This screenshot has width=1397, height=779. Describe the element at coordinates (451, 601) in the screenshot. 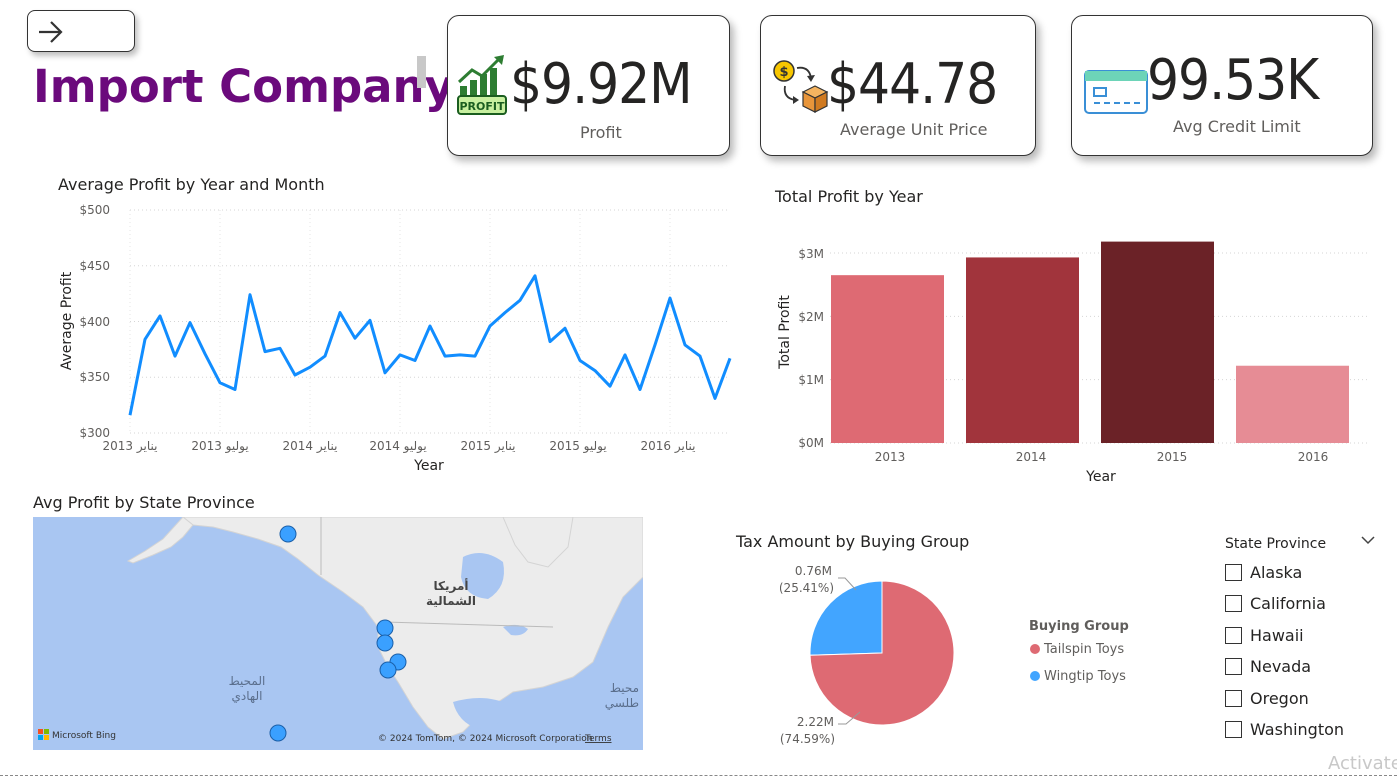

I see `map-label-continent-line2: الشمالية` at that location.